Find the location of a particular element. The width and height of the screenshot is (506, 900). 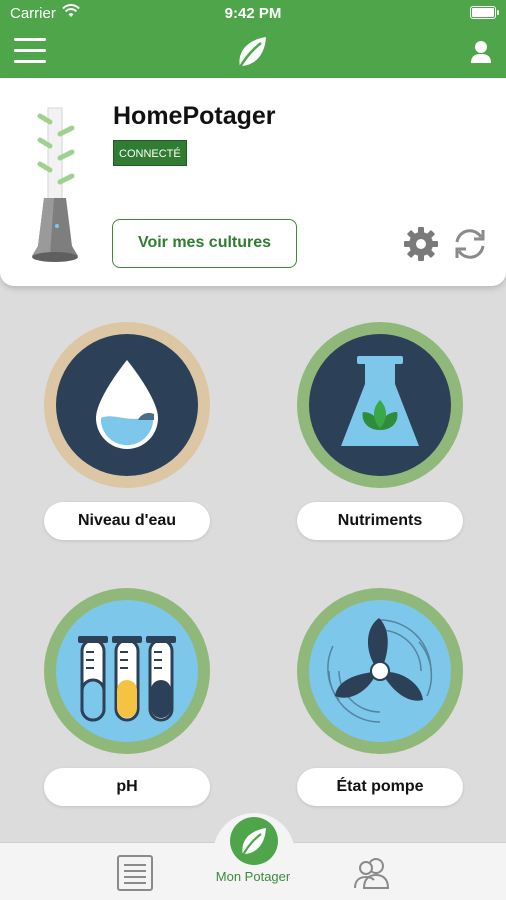

gear-icon is located at coordinates (421, 244).